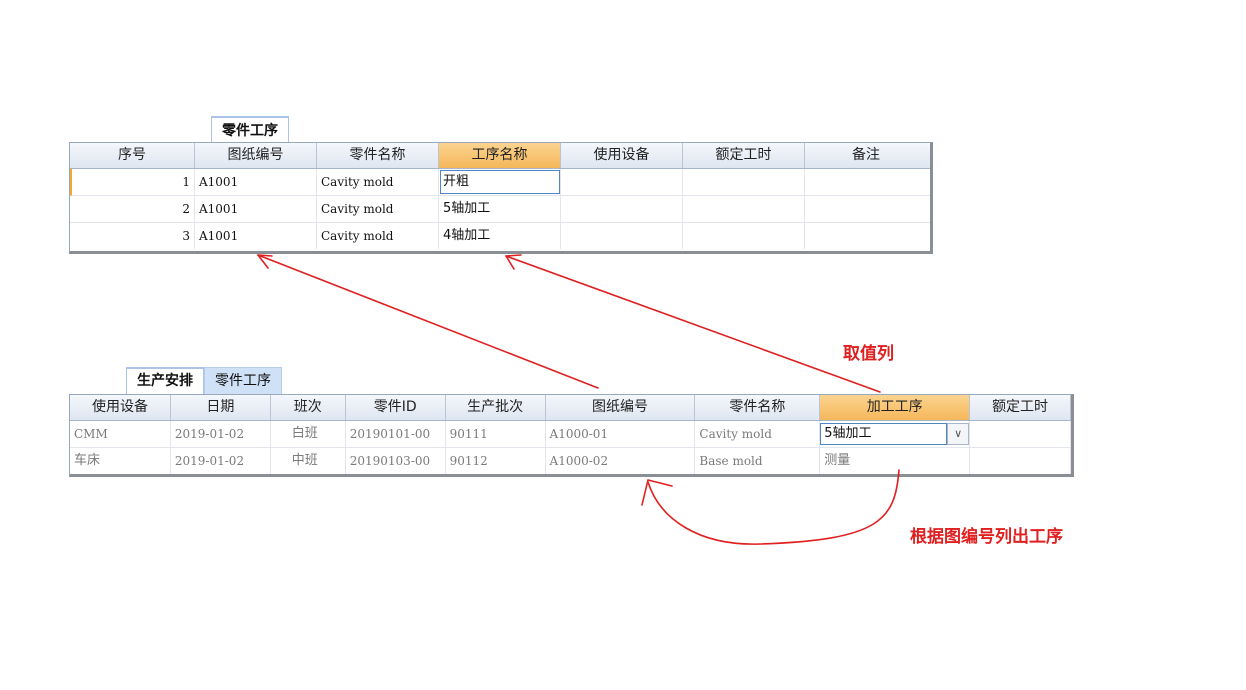 This screenshot has height=690, width=1246. I want to click on arrow-drawing-link, so click(428, 321).